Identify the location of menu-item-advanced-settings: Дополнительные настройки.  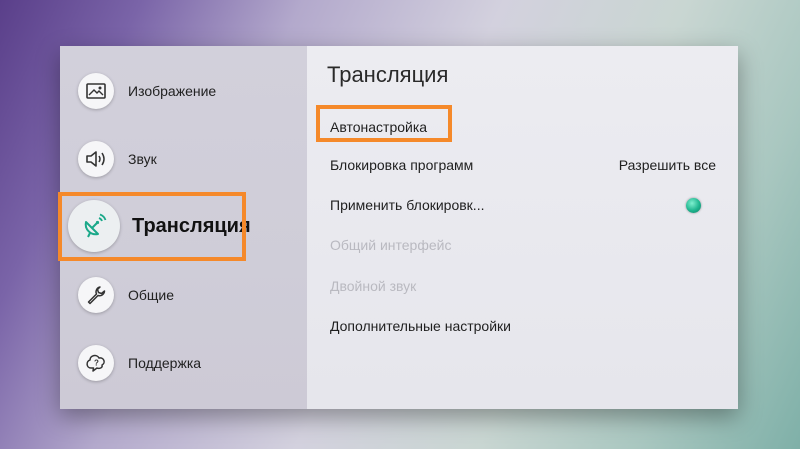
(420, 326).